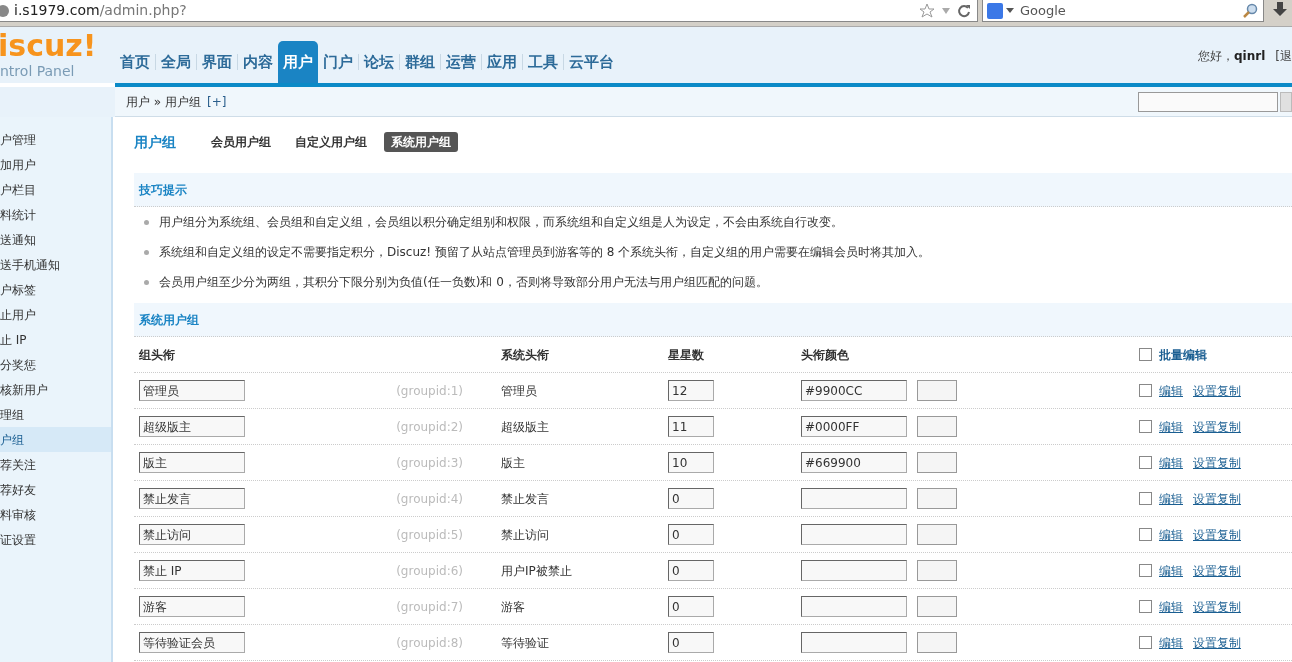  Describe the element at coordinates (379, 62) in the screenshot. I see `nav-tab: 论坛` at that location.